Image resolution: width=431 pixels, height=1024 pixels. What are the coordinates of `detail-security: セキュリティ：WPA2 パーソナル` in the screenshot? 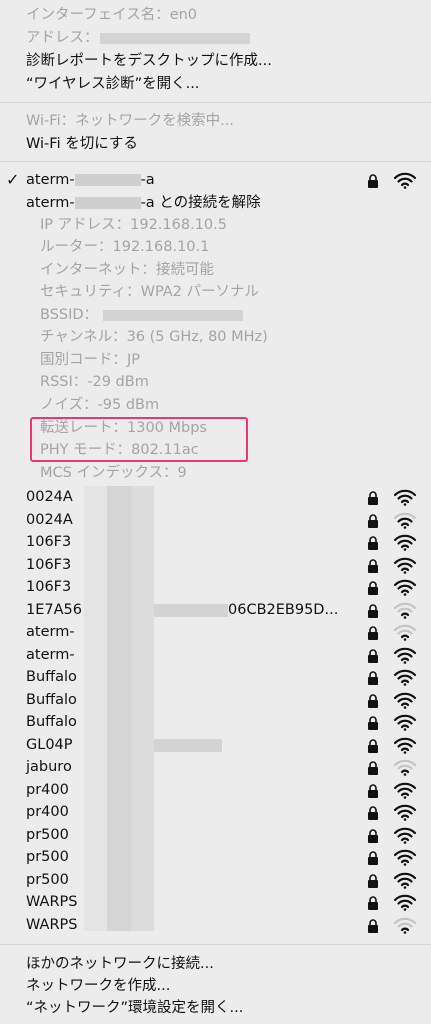 It's located at (215, 292).